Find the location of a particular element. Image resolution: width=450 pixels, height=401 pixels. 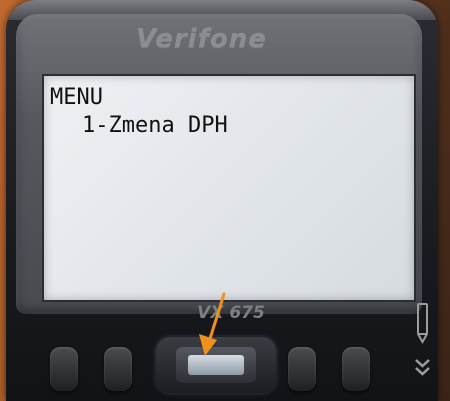

menu-item: 1-Zmena DPH is located at coordinates (155, 126).